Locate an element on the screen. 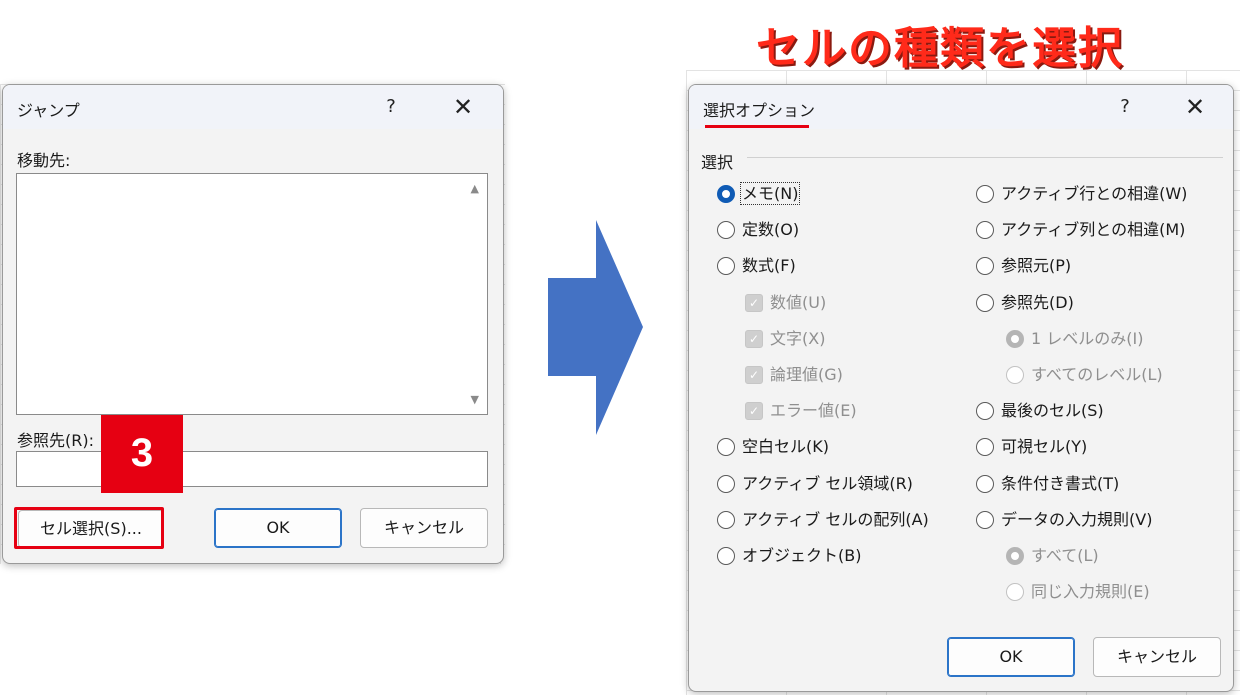 The height and width of the screenshot is (695, 1240). option-label: 参照元(P) is located at coordinates (1036, 265).